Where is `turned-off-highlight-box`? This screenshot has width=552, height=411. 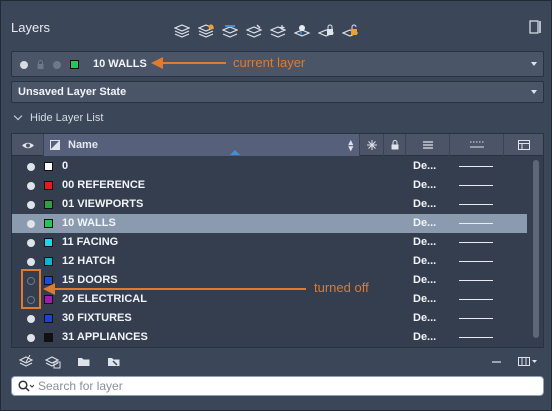 turned-off-highlight-box is located at coordinates (31, 289).